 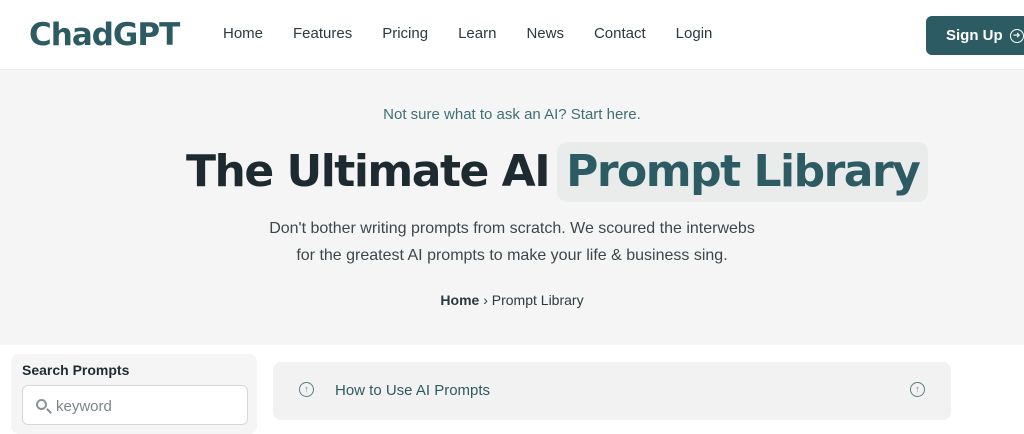 I want to click on accordion-title: How to Use AI Prompts, so click(x=413, y=390).